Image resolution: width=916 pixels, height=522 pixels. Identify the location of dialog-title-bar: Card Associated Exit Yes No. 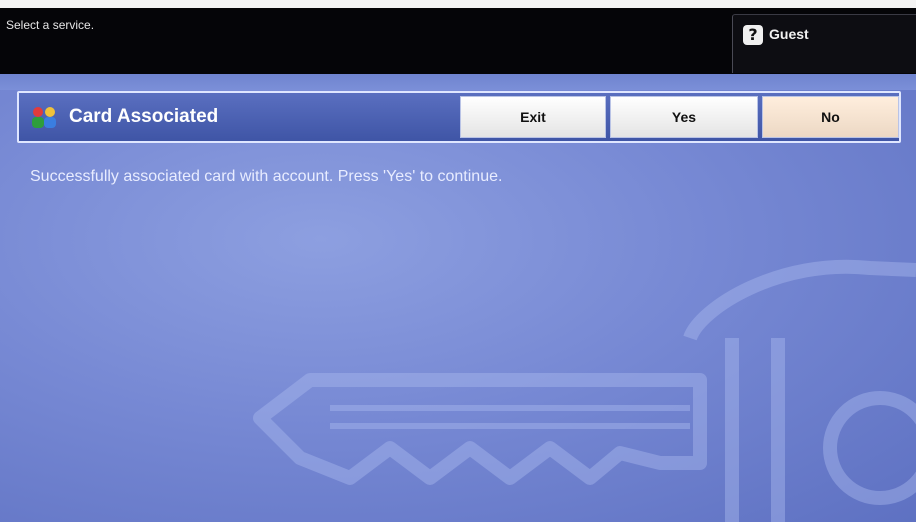
(459, 117).